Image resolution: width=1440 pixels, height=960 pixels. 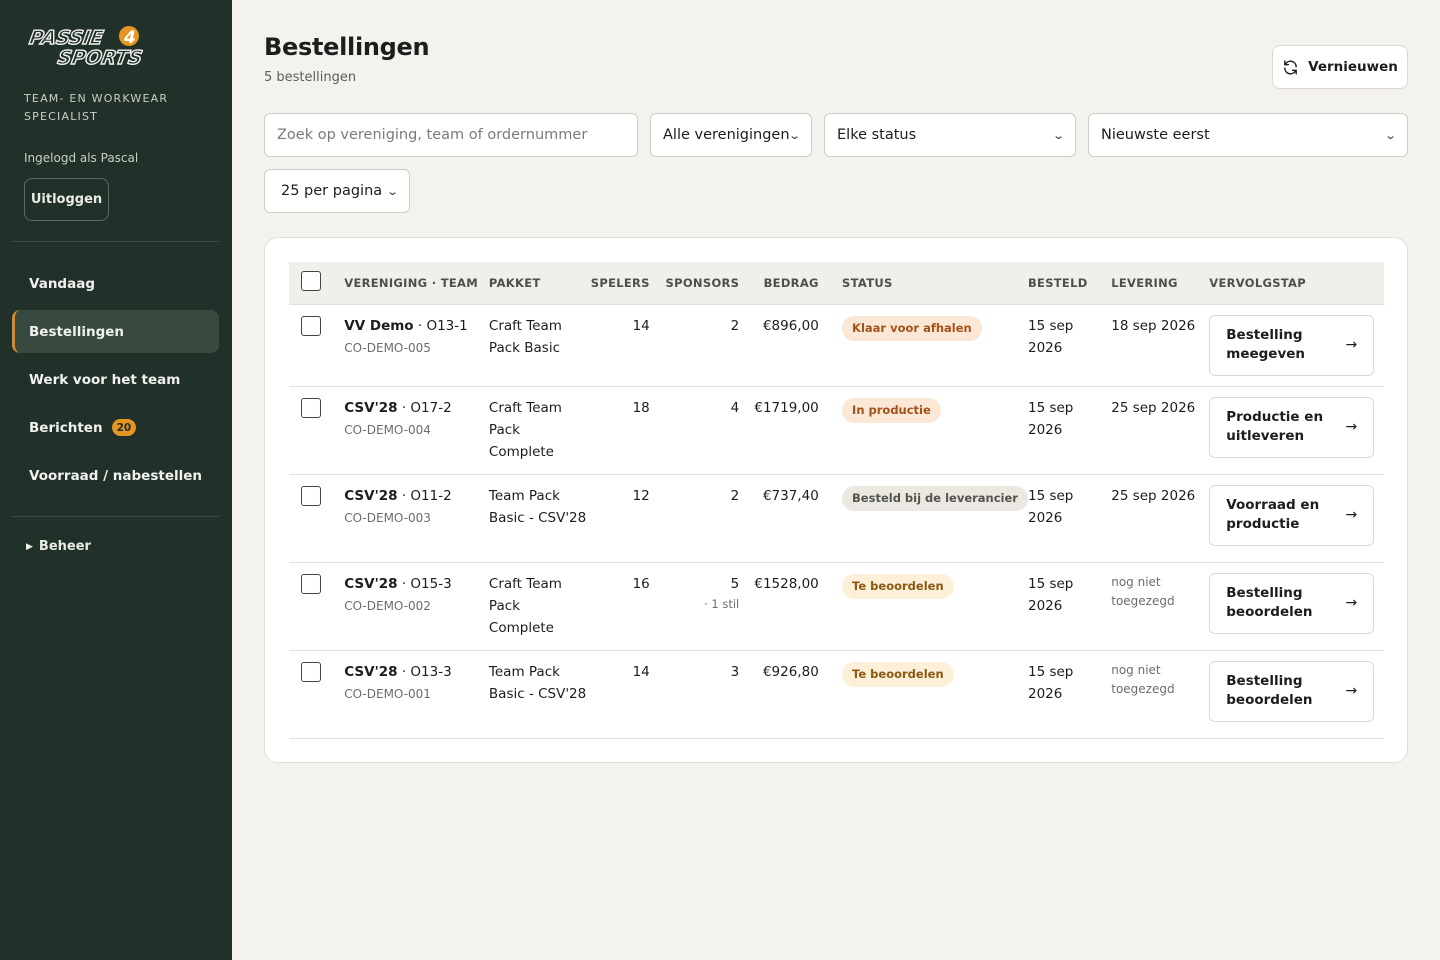 I want to click on spacer, so click(x=830, y=518).